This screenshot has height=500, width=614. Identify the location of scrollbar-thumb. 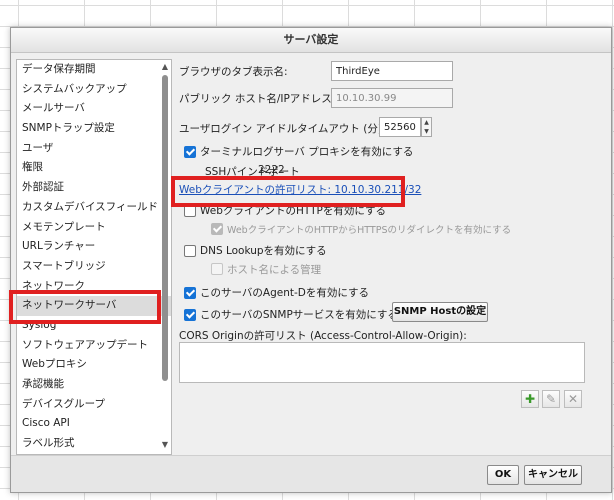
(165, 228).